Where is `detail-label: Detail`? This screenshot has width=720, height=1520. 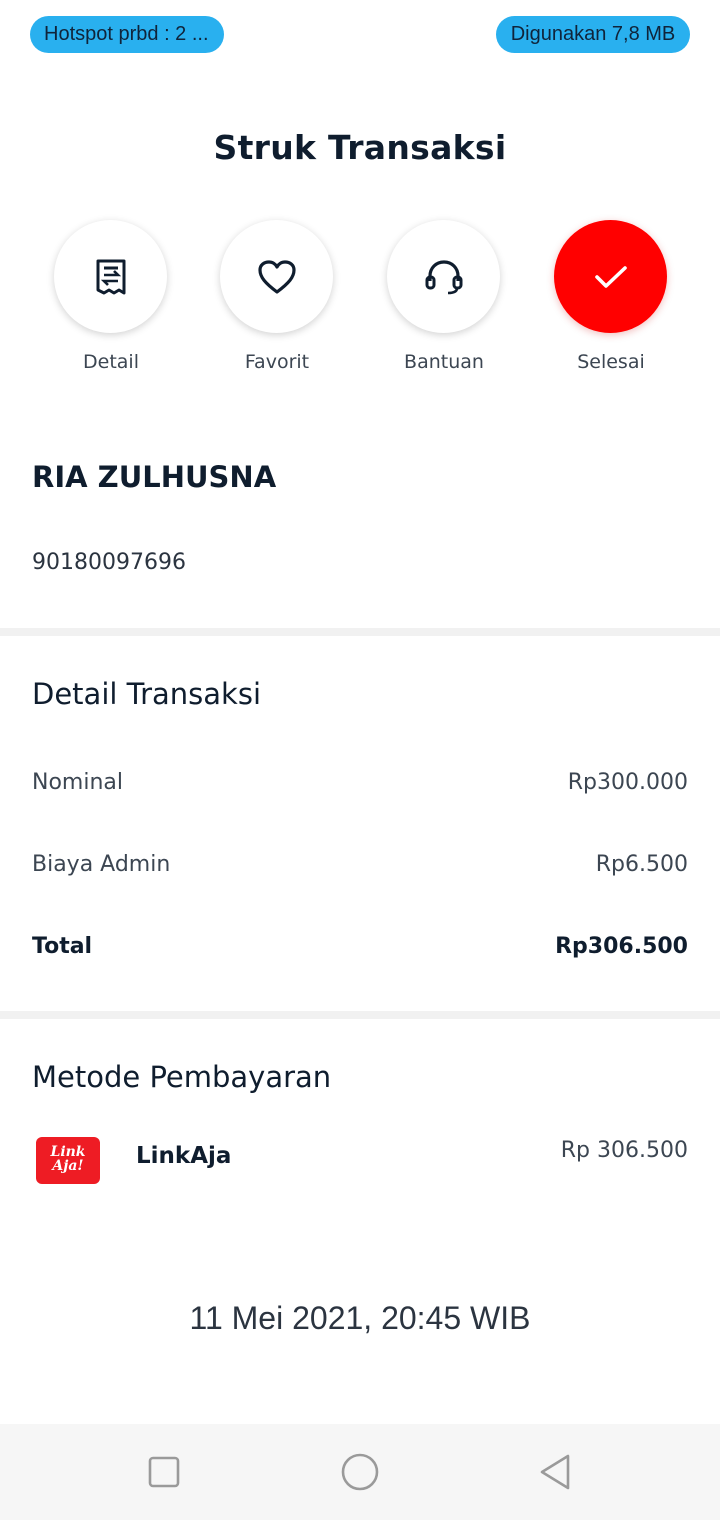
detail-label: Detail is located at coordinates (111, 362).